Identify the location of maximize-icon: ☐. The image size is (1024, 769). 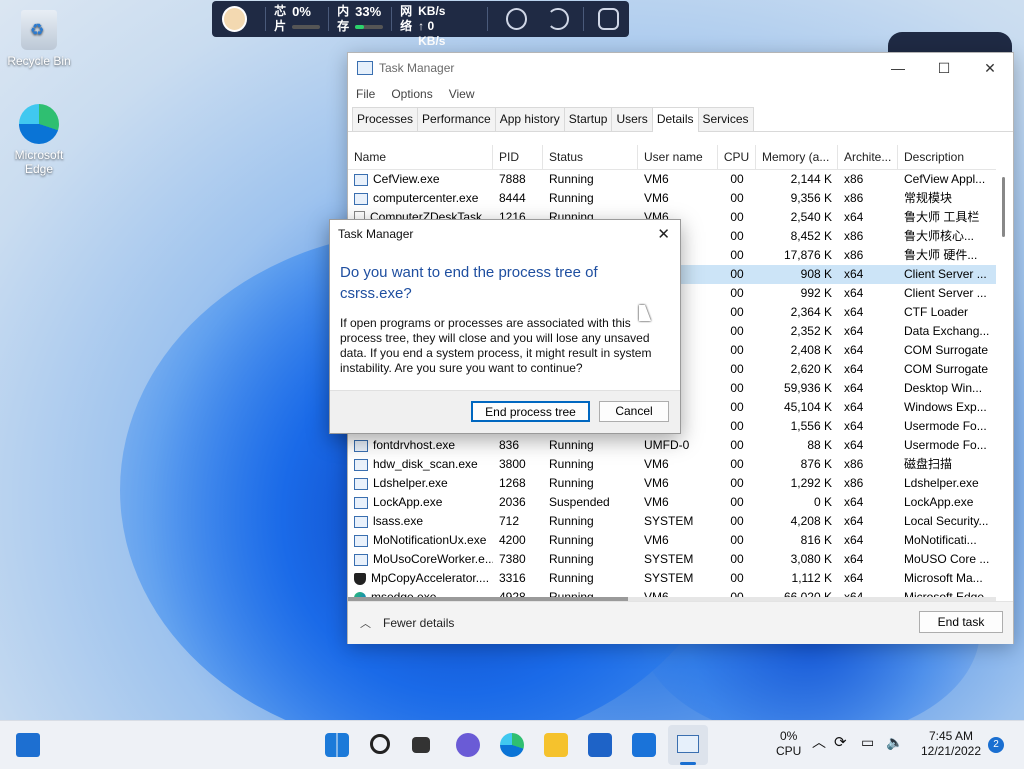
(944, 68).